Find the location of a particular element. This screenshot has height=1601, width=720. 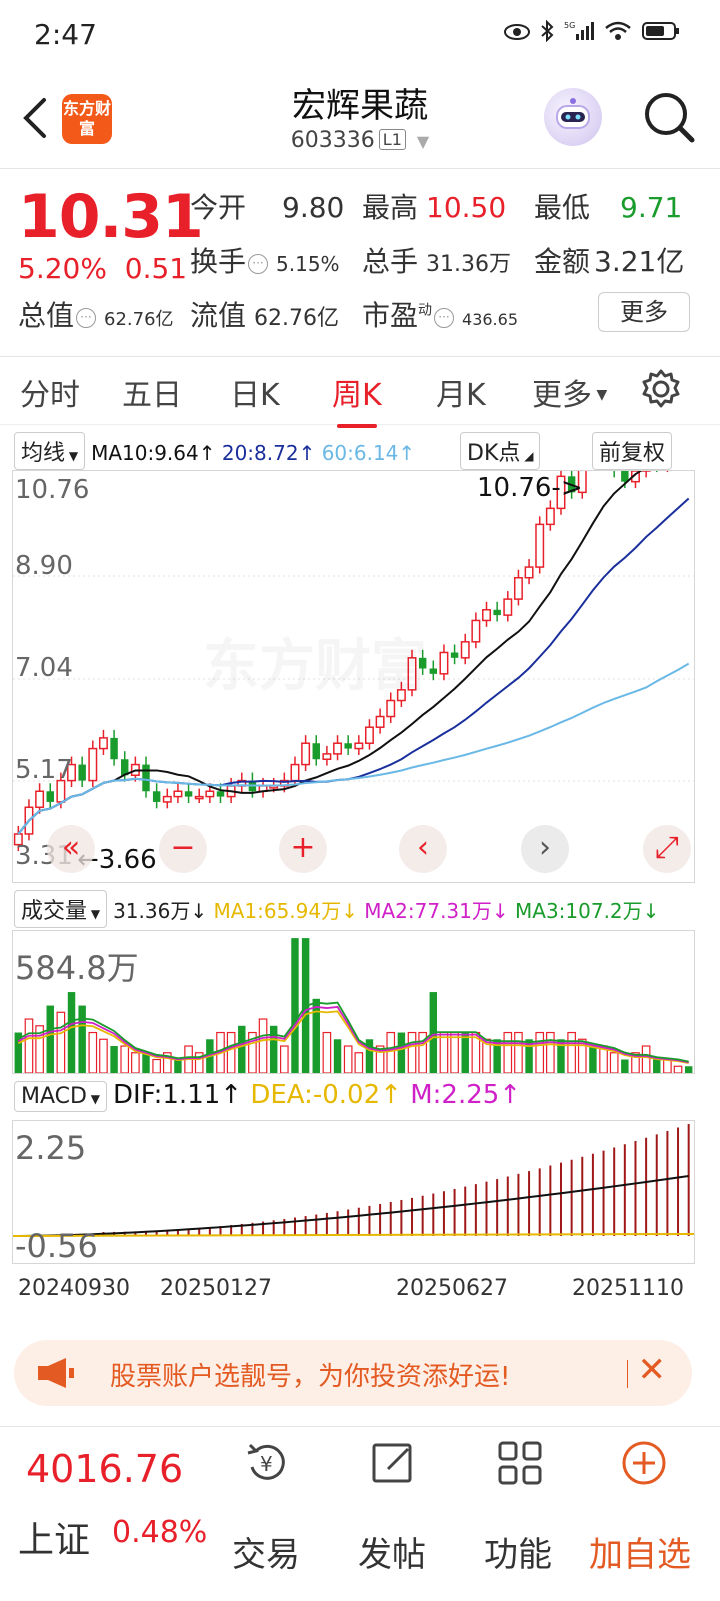

caret-down-icon: ▼ is located at coordinates (600, 395).